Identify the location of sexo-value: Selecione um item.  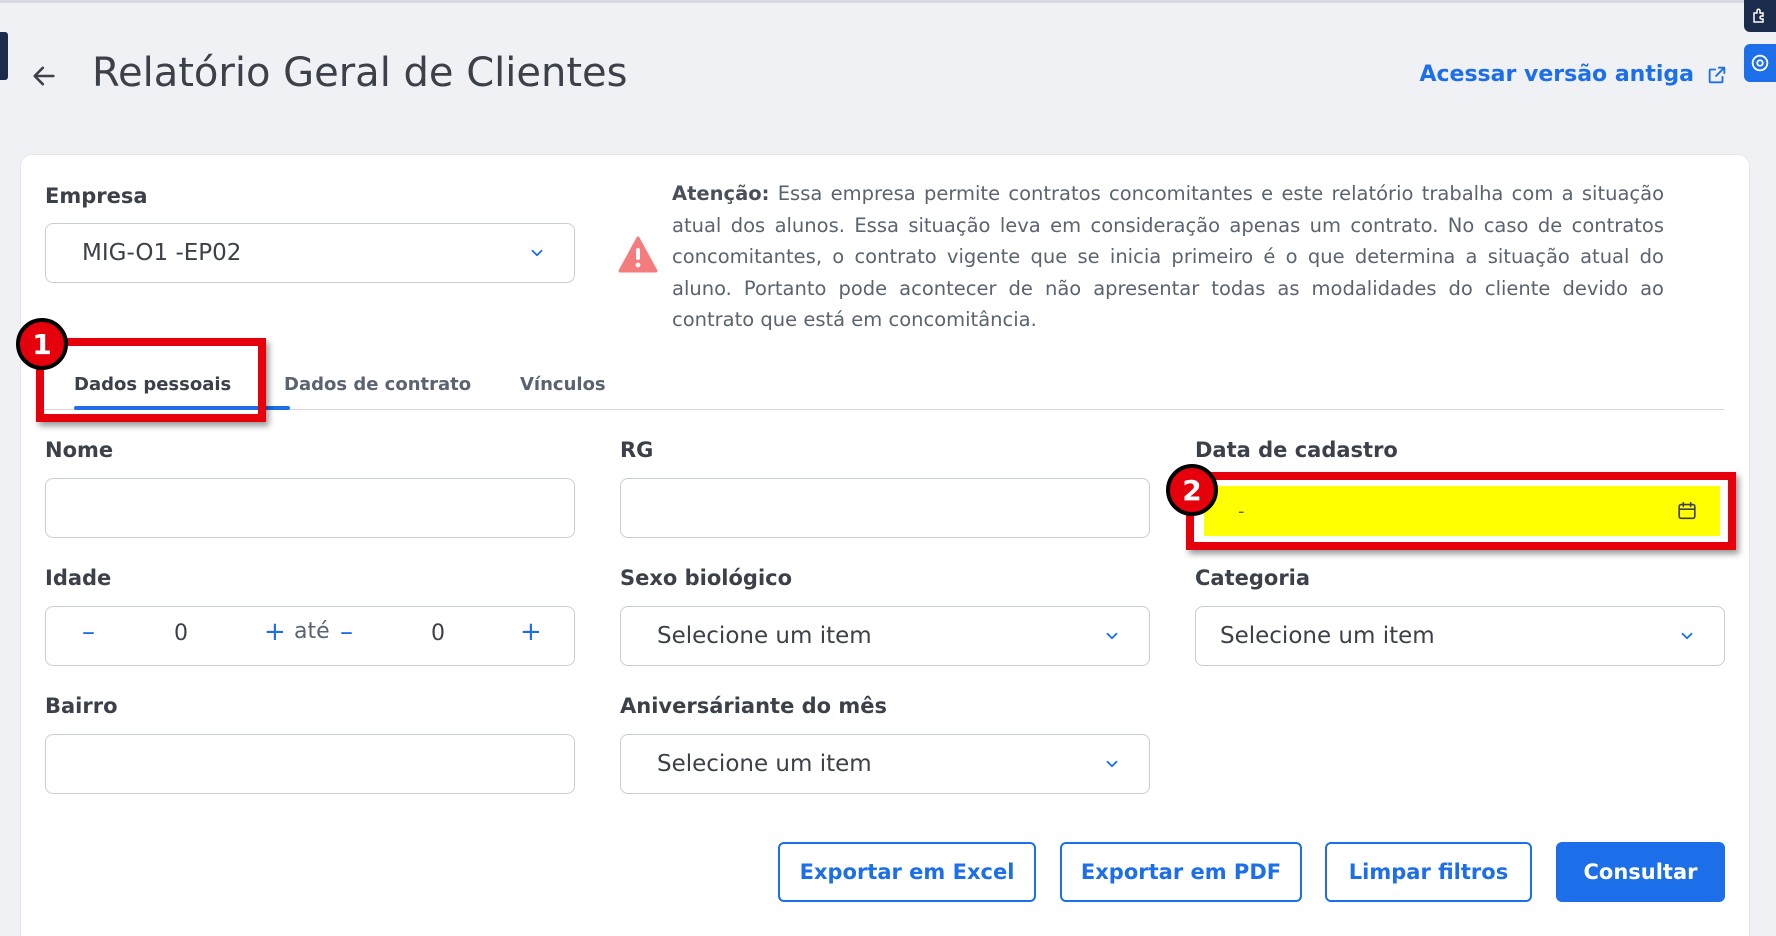
(764, 636).